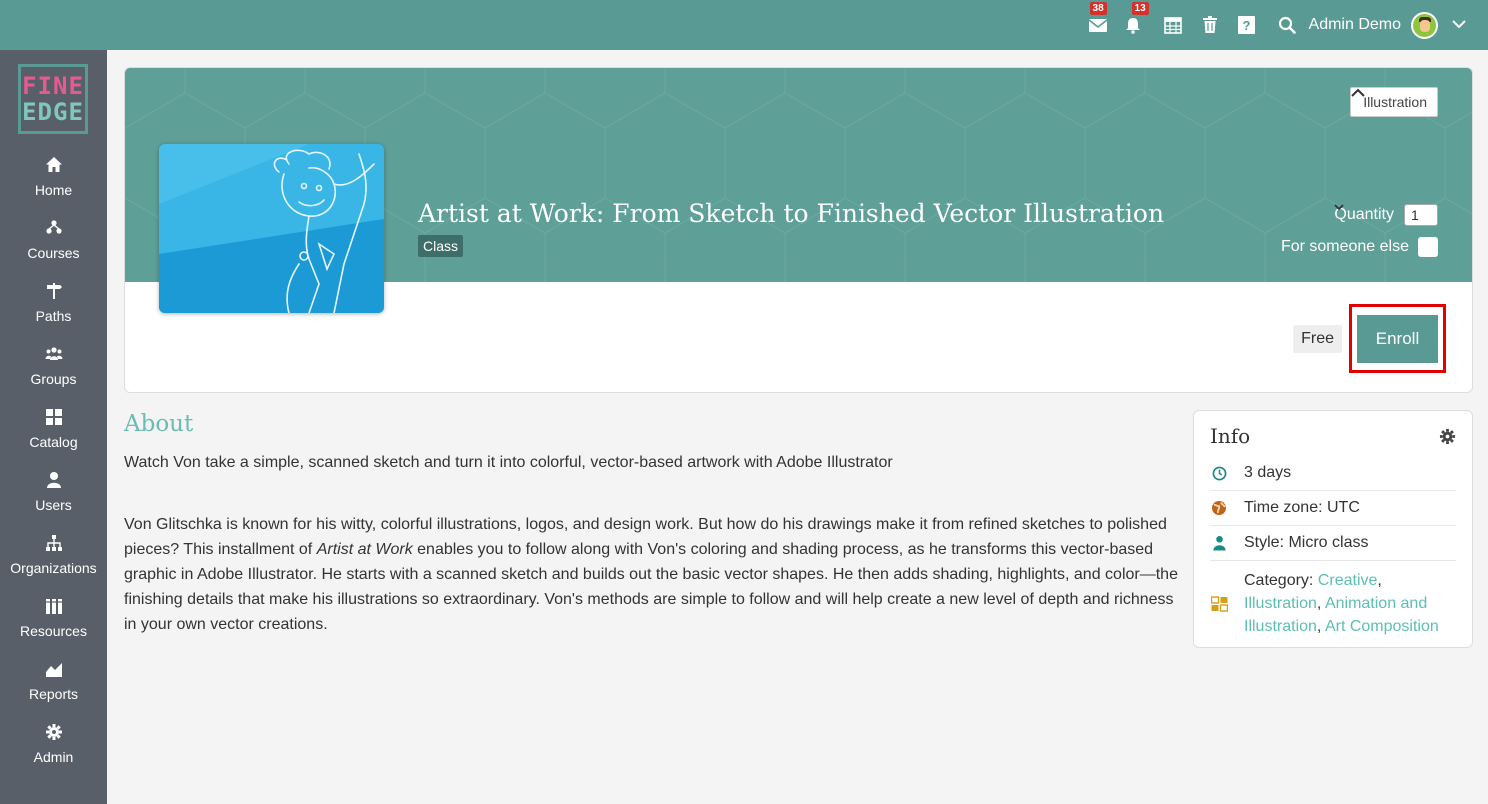  I want to click on price-badge: Free, so click(1317, 339).